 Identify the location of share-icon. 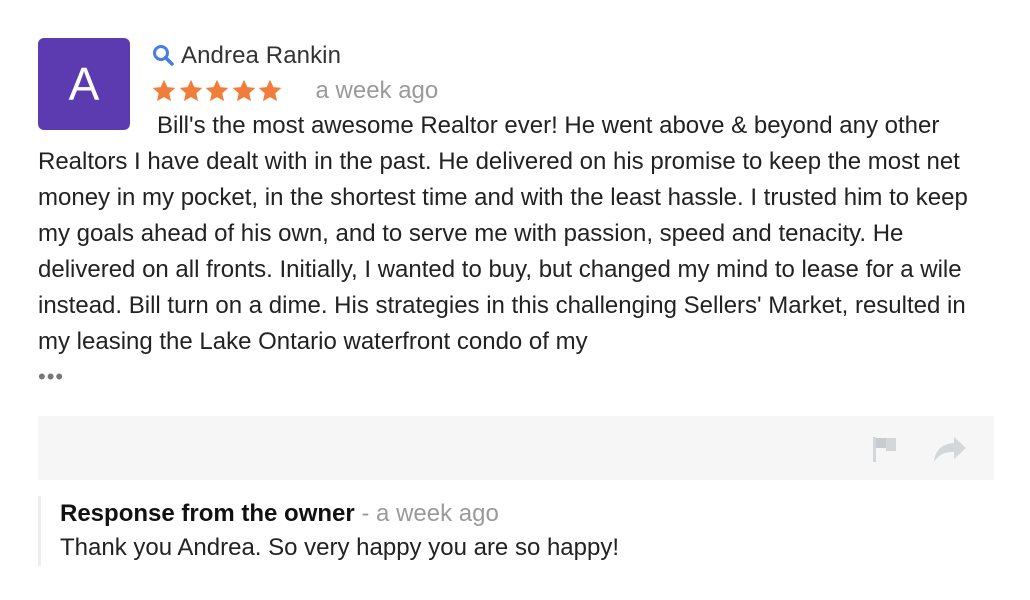
(950, 449).